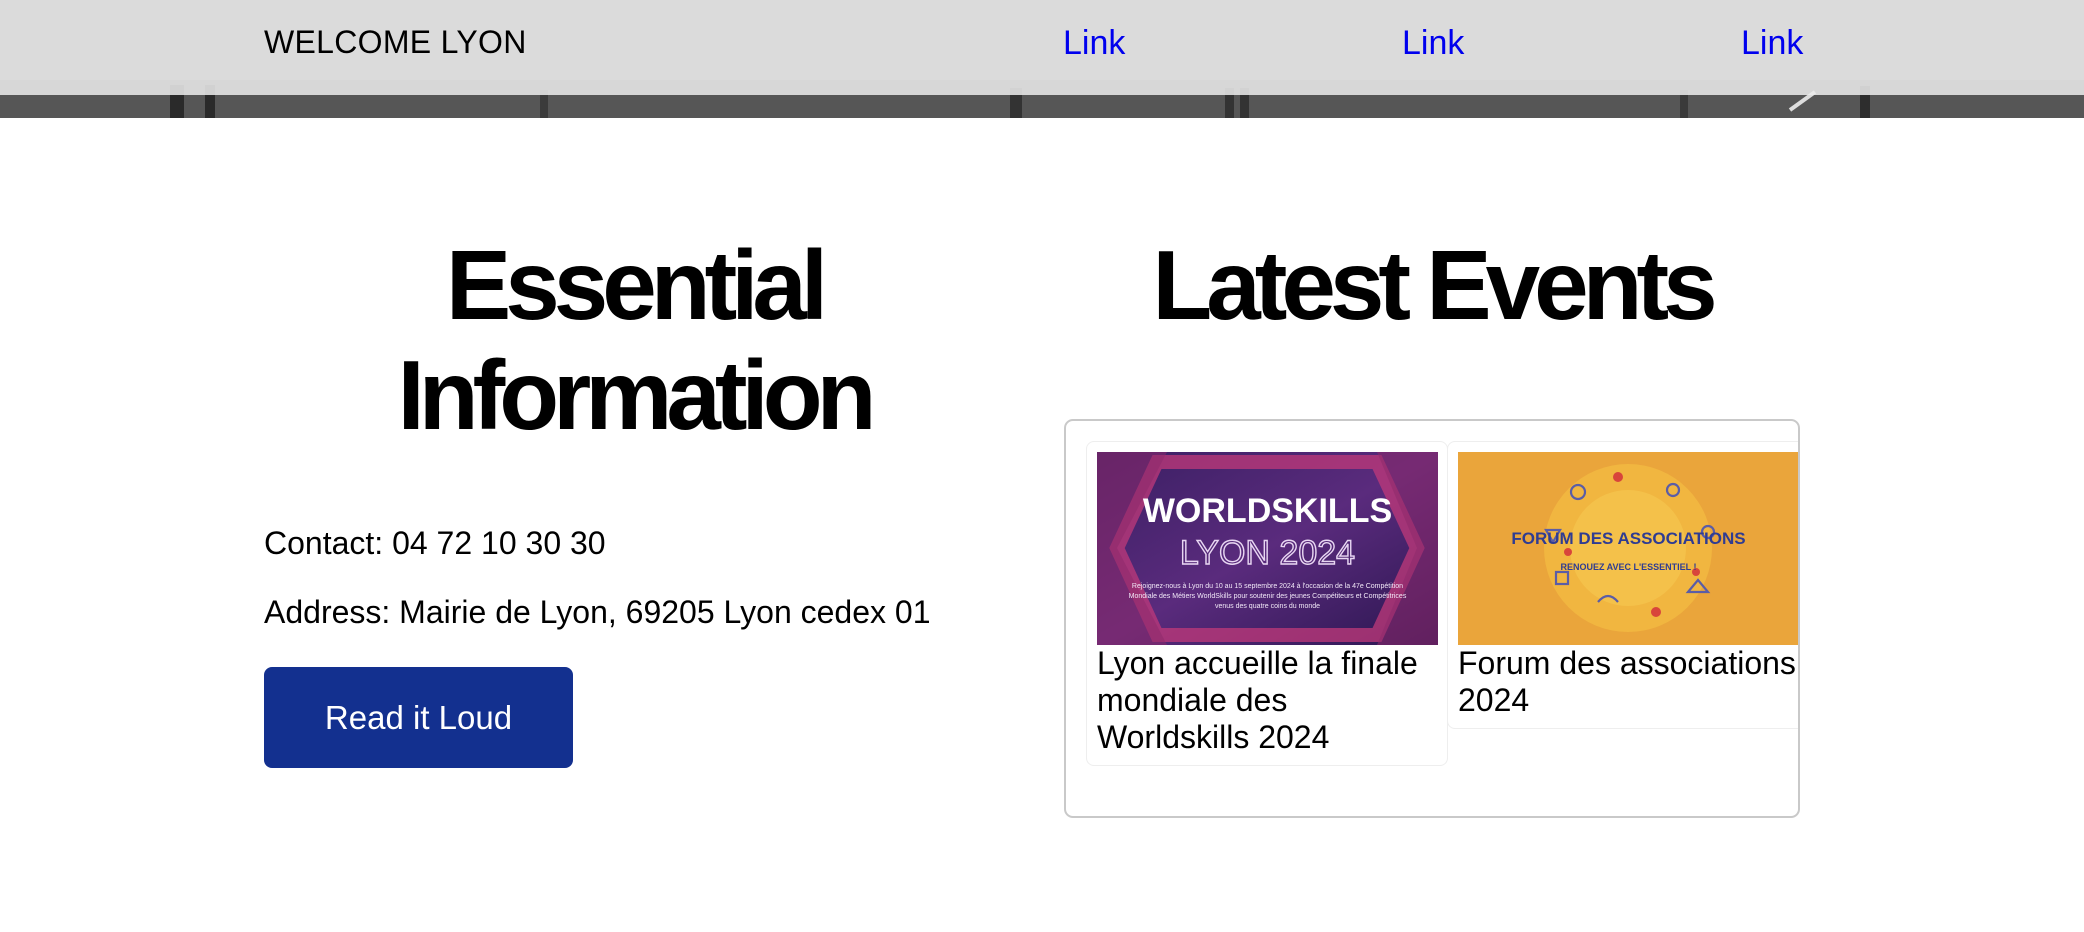 The image size is (2084, 932). I want to click on nav-link-1: Link, so click(1094, 43).